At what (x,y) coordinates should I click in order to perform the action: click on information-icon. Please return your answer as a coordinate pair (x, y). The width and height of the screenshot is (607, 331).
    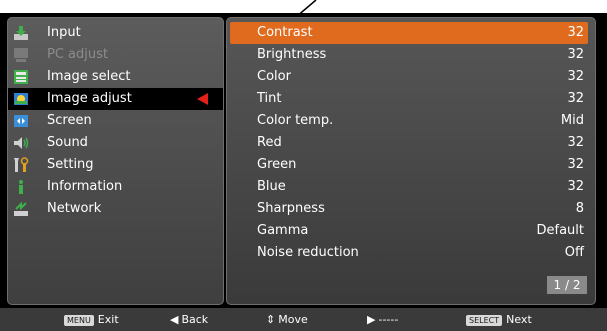
    Looking at the image, I should click on (21, 187).